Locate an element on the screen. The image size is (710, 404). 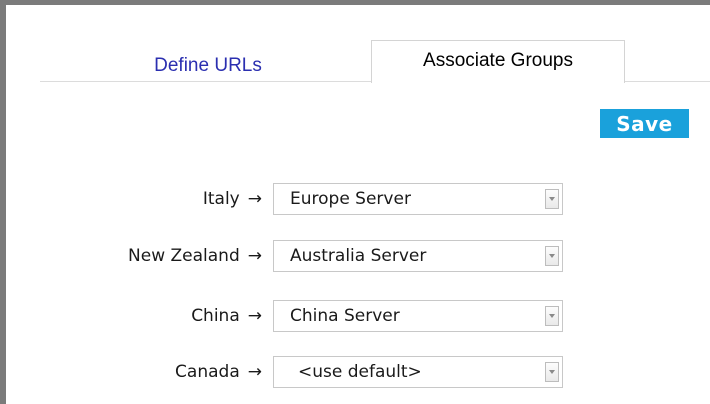
server-select: Europe Server is located at coordinates (418, 199).